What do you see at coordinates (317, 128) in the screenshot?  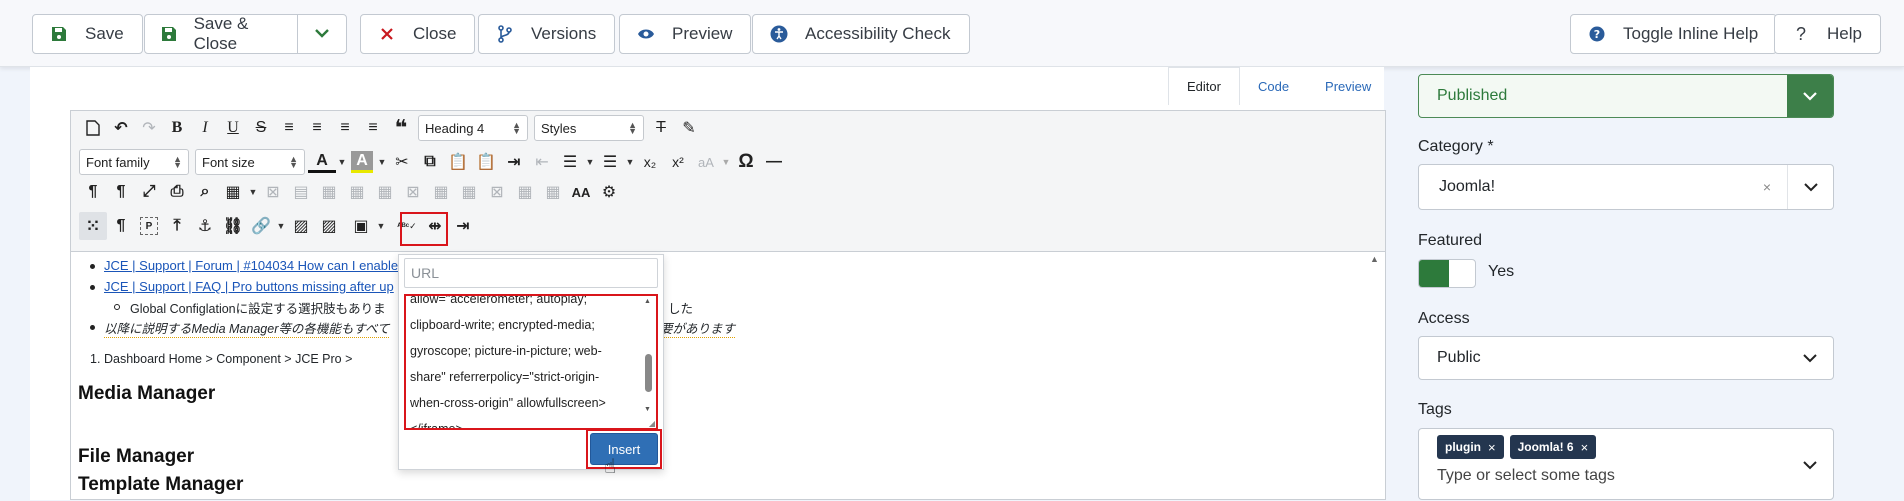 I see `align-center-icon: ≡` at bounding box center [317, 128].